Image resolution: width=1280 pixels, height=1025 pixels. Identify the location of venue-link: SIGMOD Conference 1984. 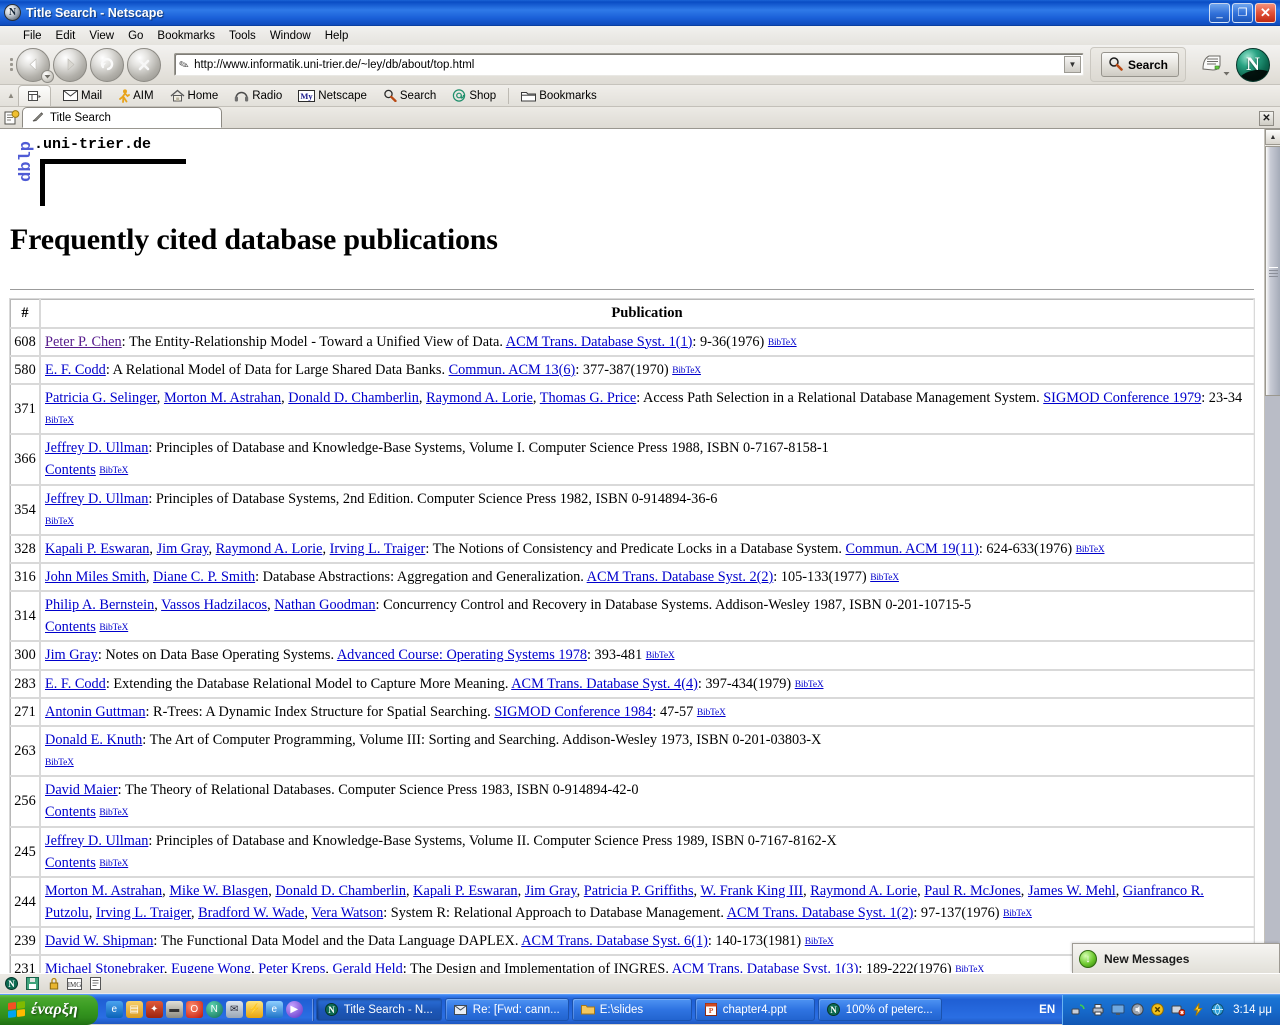
(573, 712).